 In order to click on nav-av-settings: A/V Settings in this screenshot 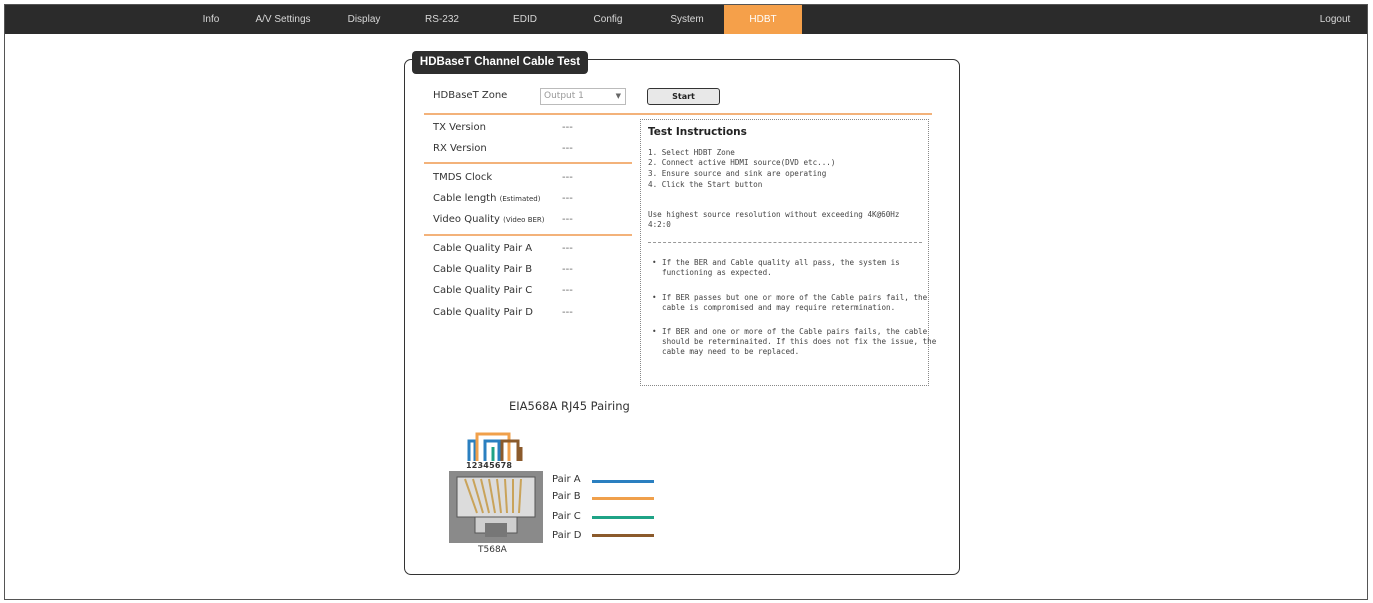, I will do `click(283, 19)`.